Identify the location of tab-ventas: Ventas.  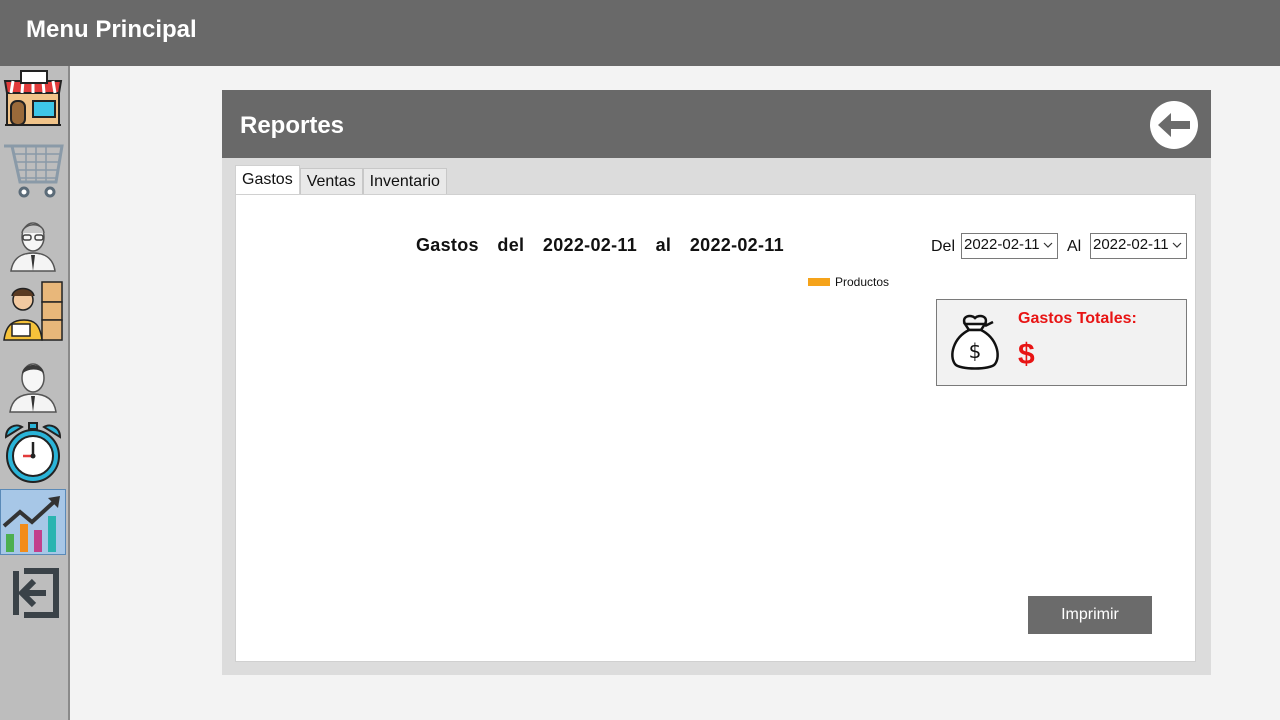
(331, 181).